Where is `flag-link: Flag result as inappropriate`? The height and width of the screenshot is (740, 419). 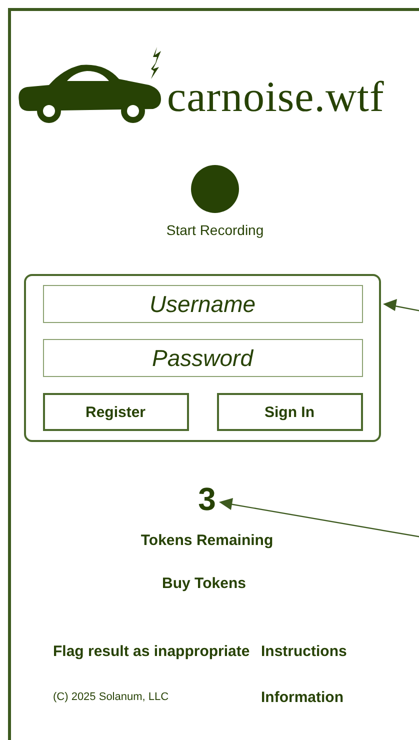
flag-link: Flag result as inappropriate is located at coordinates (157, 652).